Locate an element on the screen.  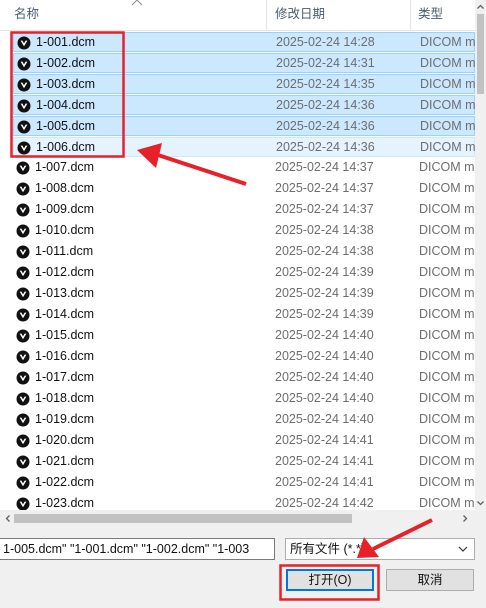
file-row: 1-021.dcm 2025-02-24 14:41 DICOM m is located at coordinates (244, 462).